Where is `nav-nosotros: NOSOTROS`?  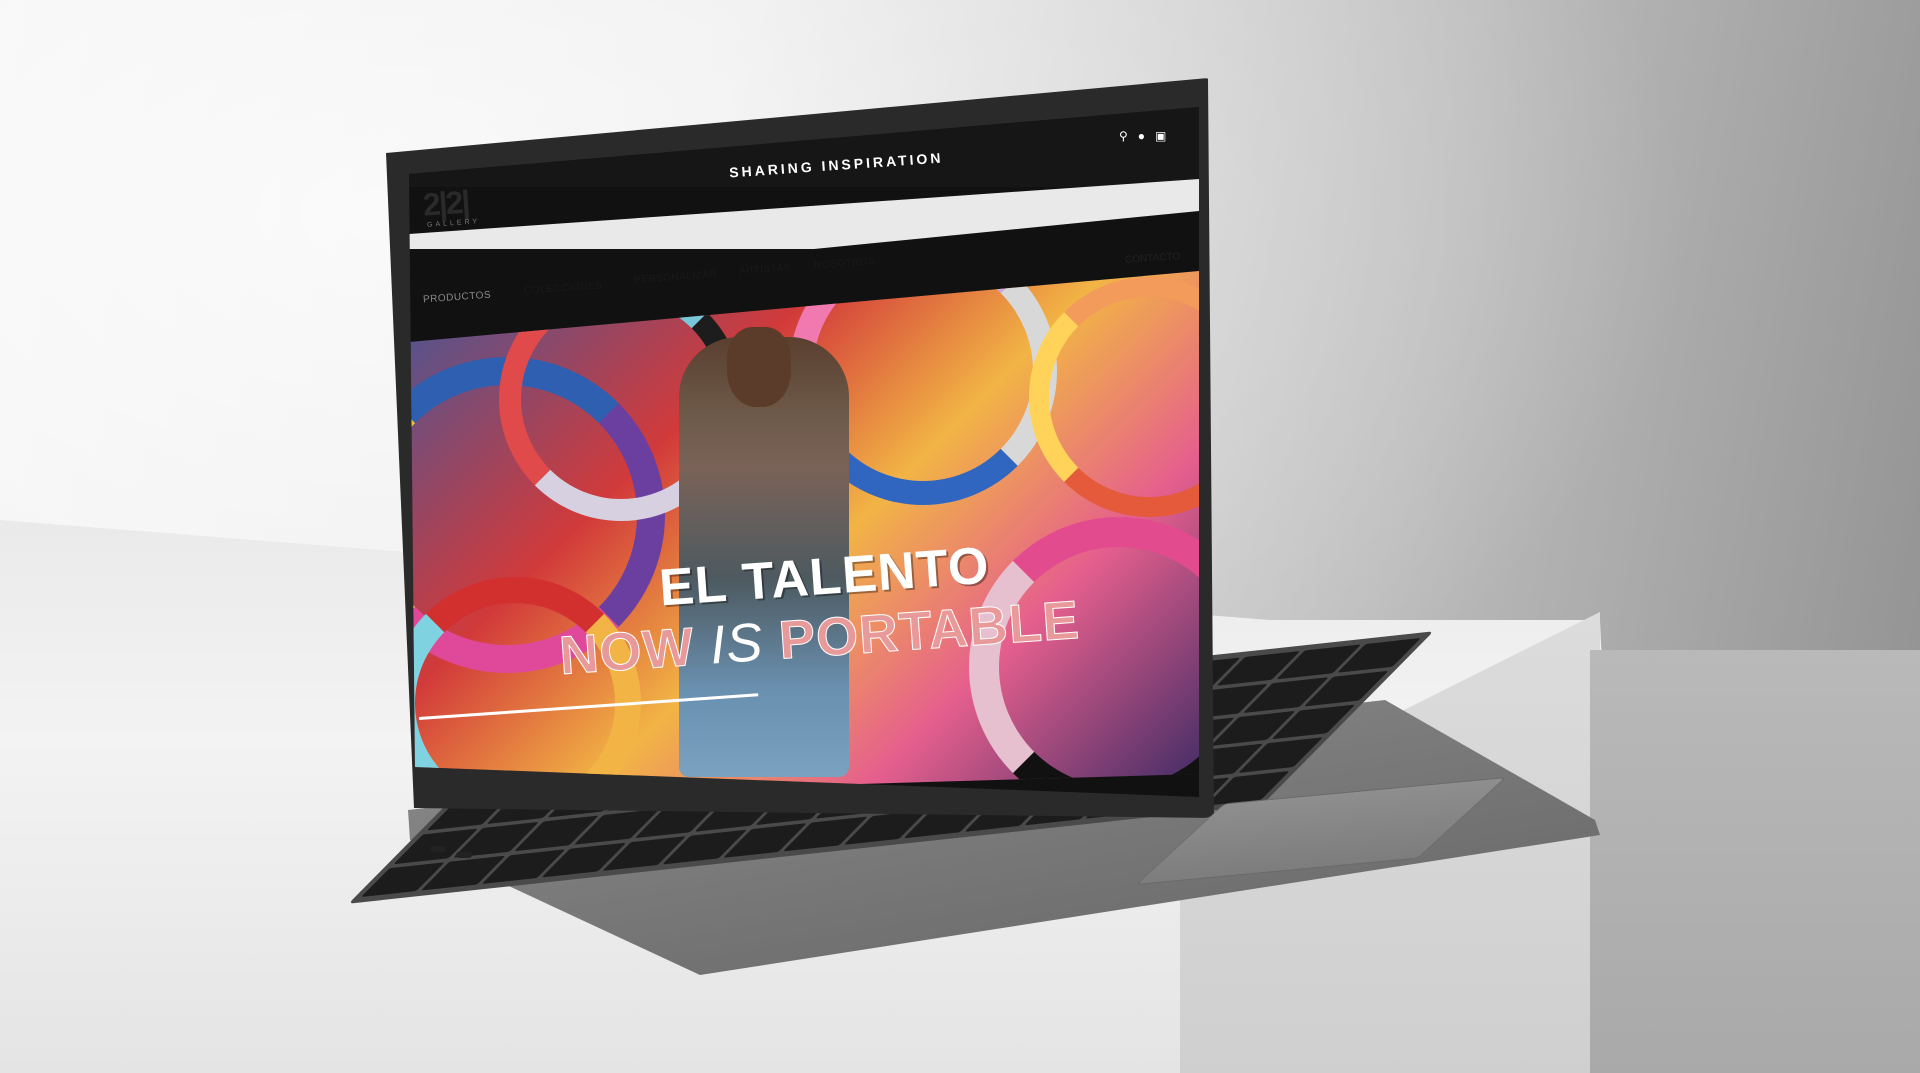 nav-nosotros: NOSOTROS is located at coordinates (845, 263).